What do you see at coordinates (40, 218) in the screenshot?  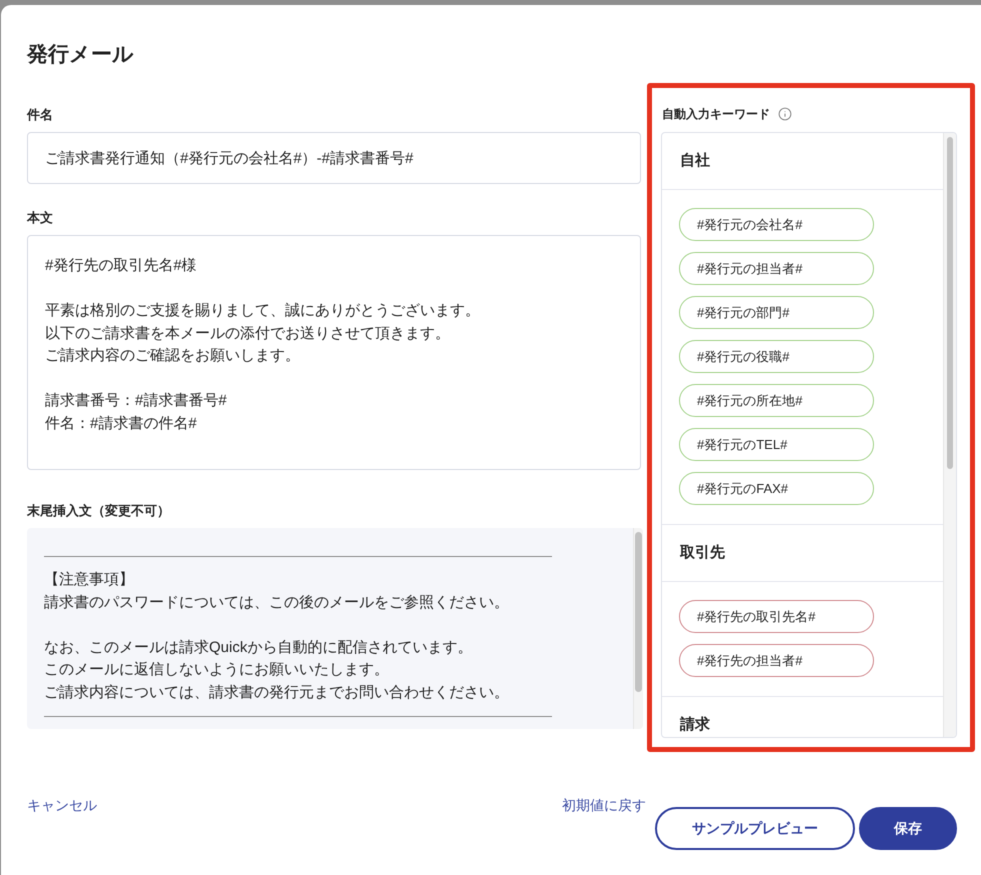 I see `field-label: 本文` at bounding box center [40, 218].